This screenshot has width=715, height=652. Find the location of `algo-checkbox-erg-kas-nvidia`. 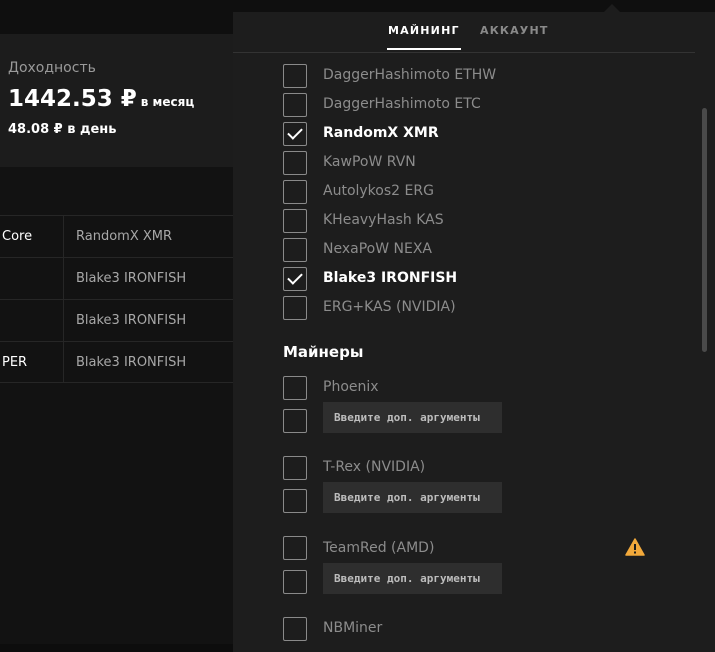

algo-checkbox-erg-kas-nvidia is located at coordinates (295, 308).